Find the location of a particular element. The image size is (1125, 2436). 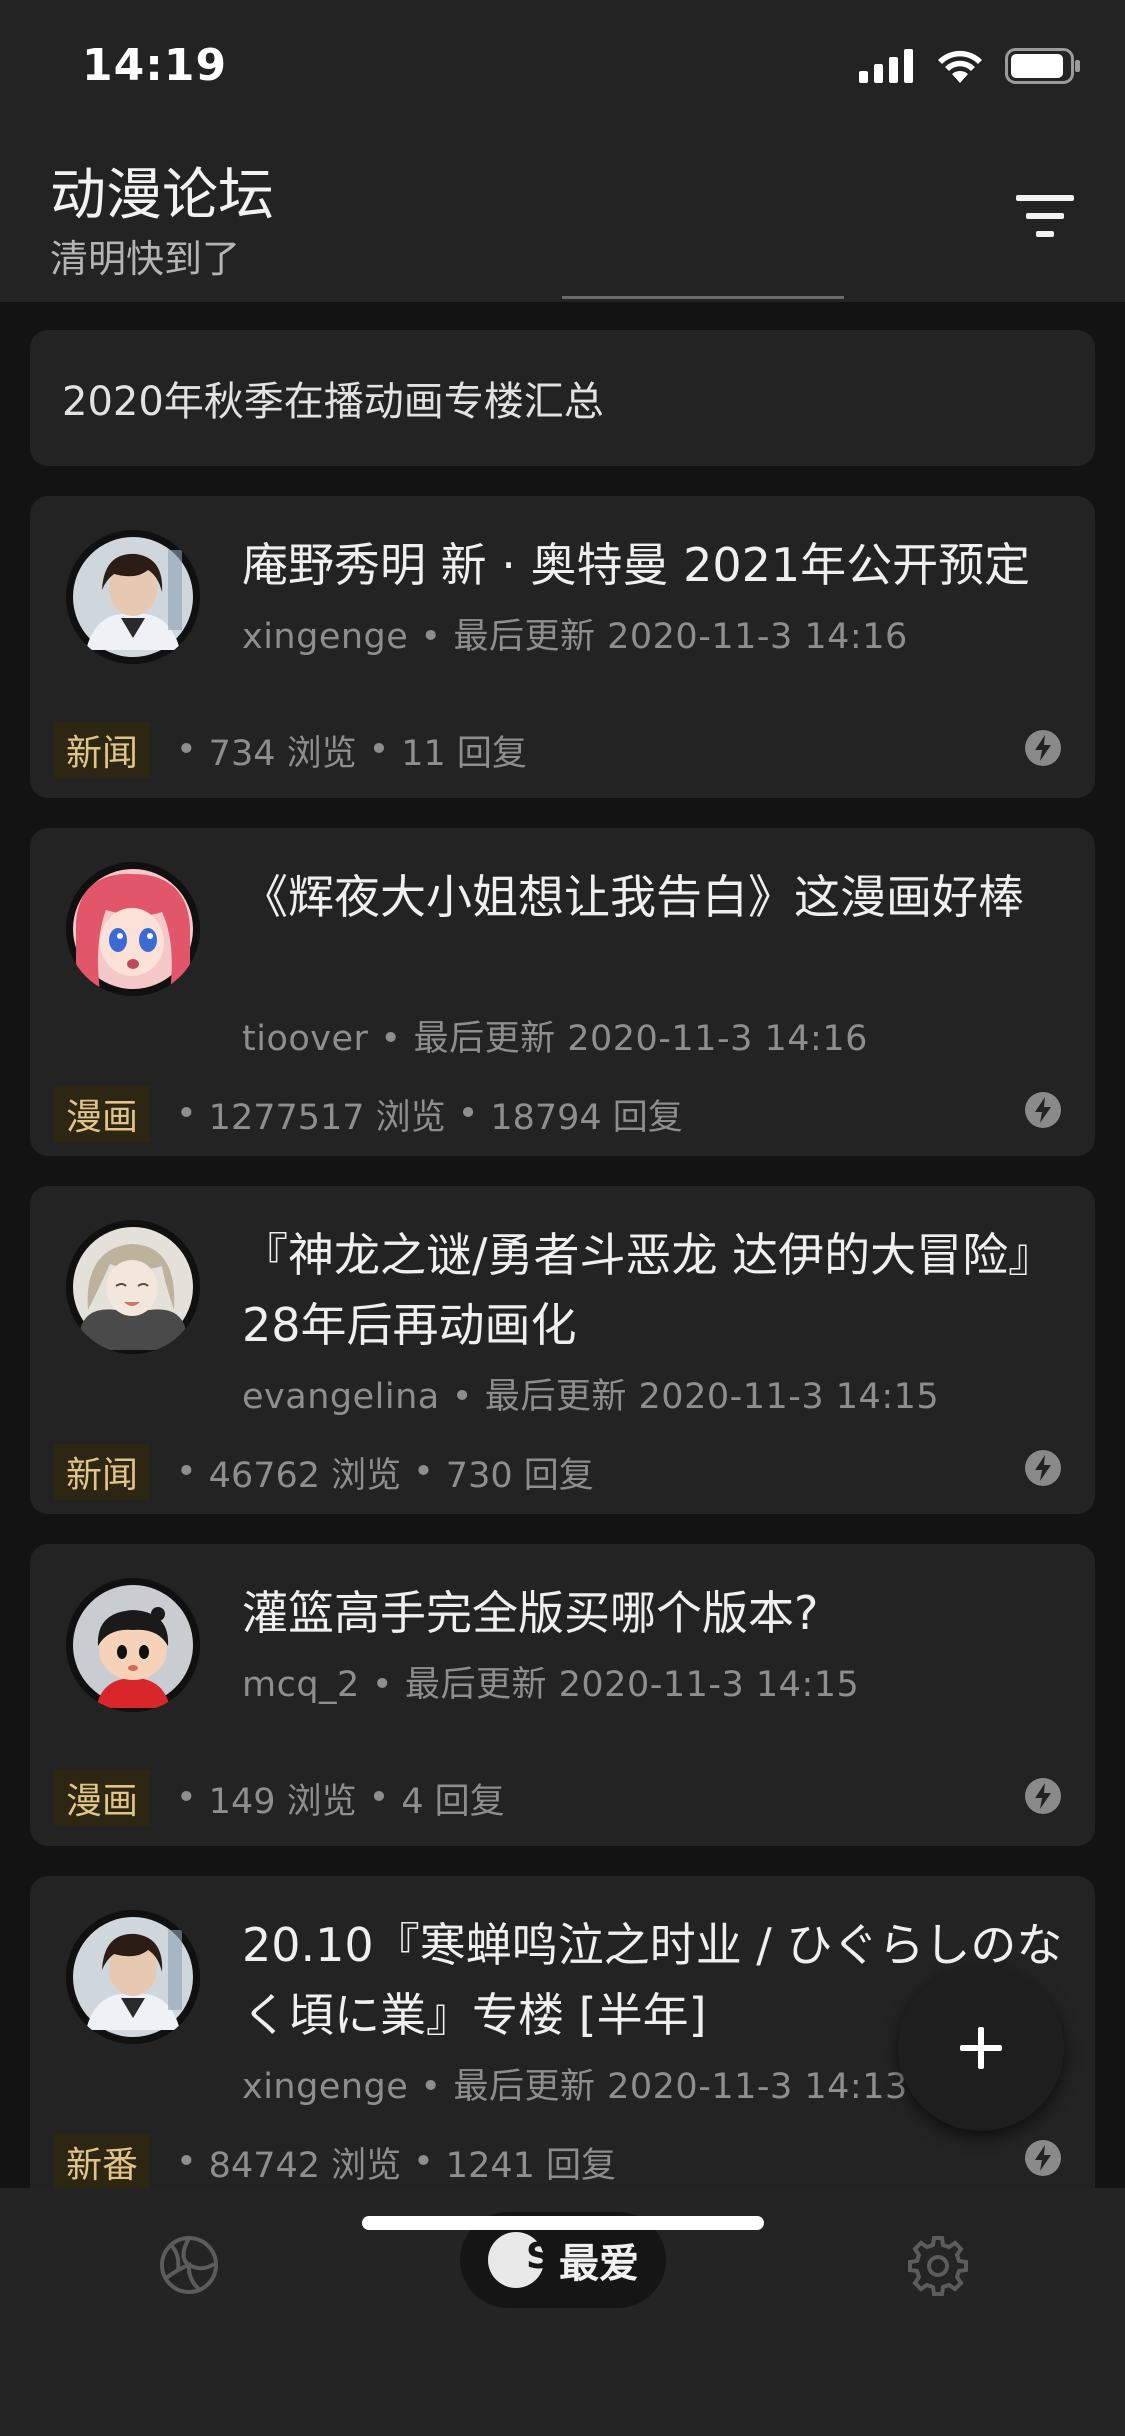

post-meta: xingenge • 最后更新 2020-11-3 14:13 is located at coordinates (575, 2087).